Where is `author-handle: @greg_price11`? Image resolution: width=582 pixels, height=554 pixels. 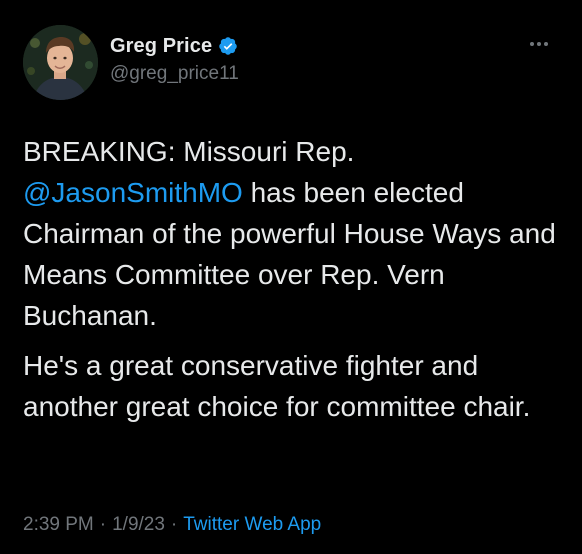
author-handle: @greg_price11 is located at coordinates (174, 74).